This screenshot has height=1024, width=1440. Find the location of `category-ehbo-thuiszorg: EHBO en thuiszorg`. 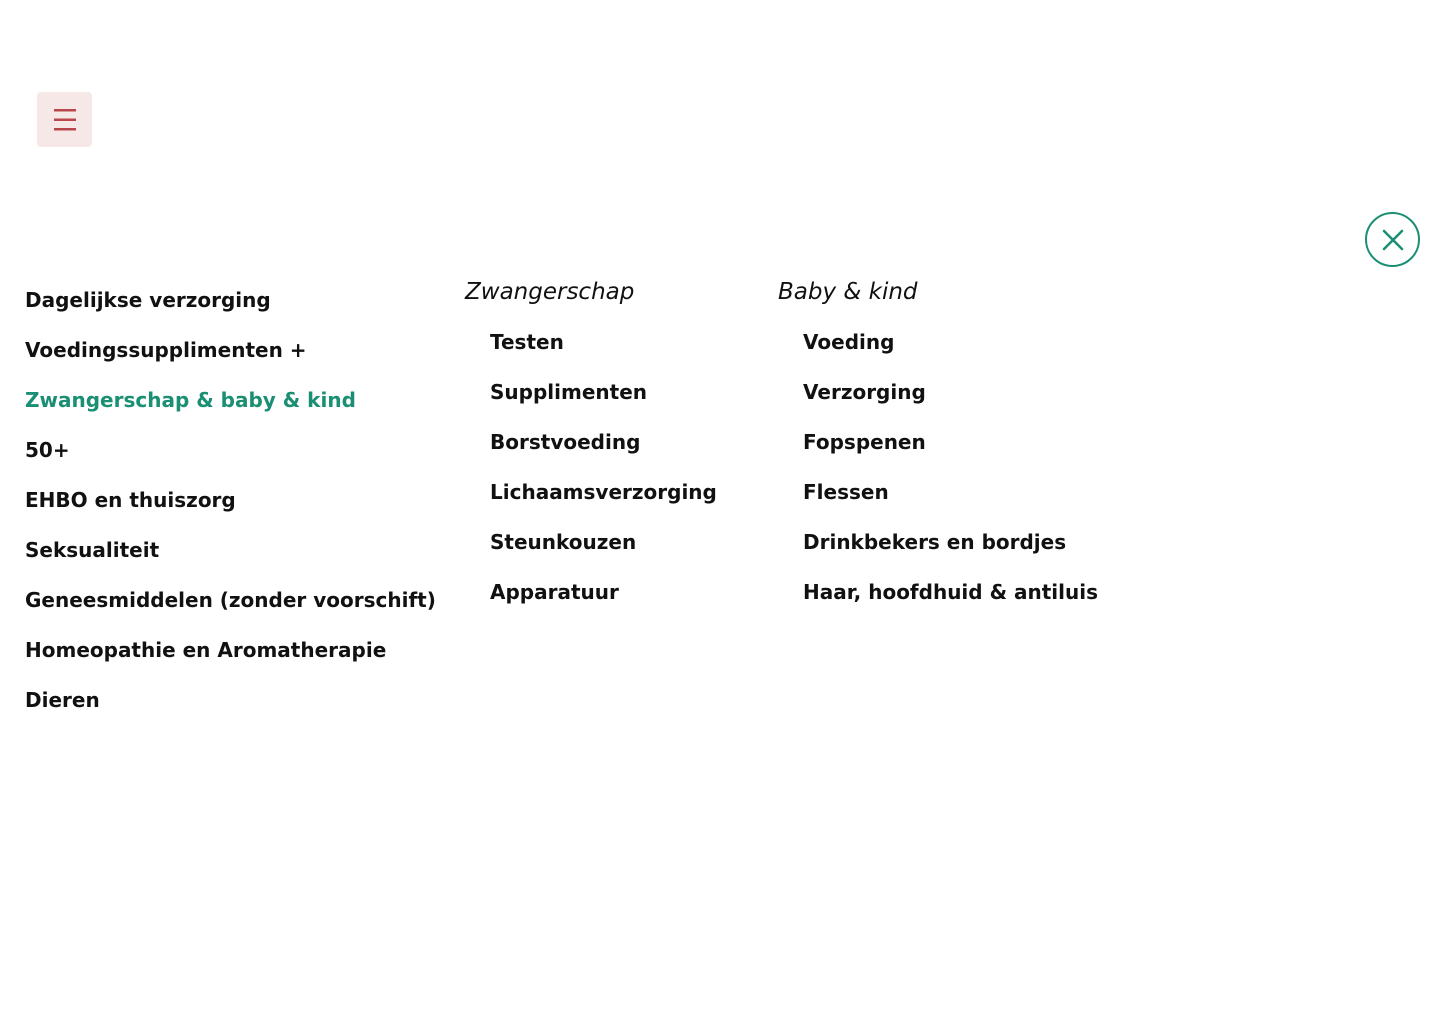

category-ehbo-thuiszorg: EHBO en thuiszorg is located at coordinates (230, 510).